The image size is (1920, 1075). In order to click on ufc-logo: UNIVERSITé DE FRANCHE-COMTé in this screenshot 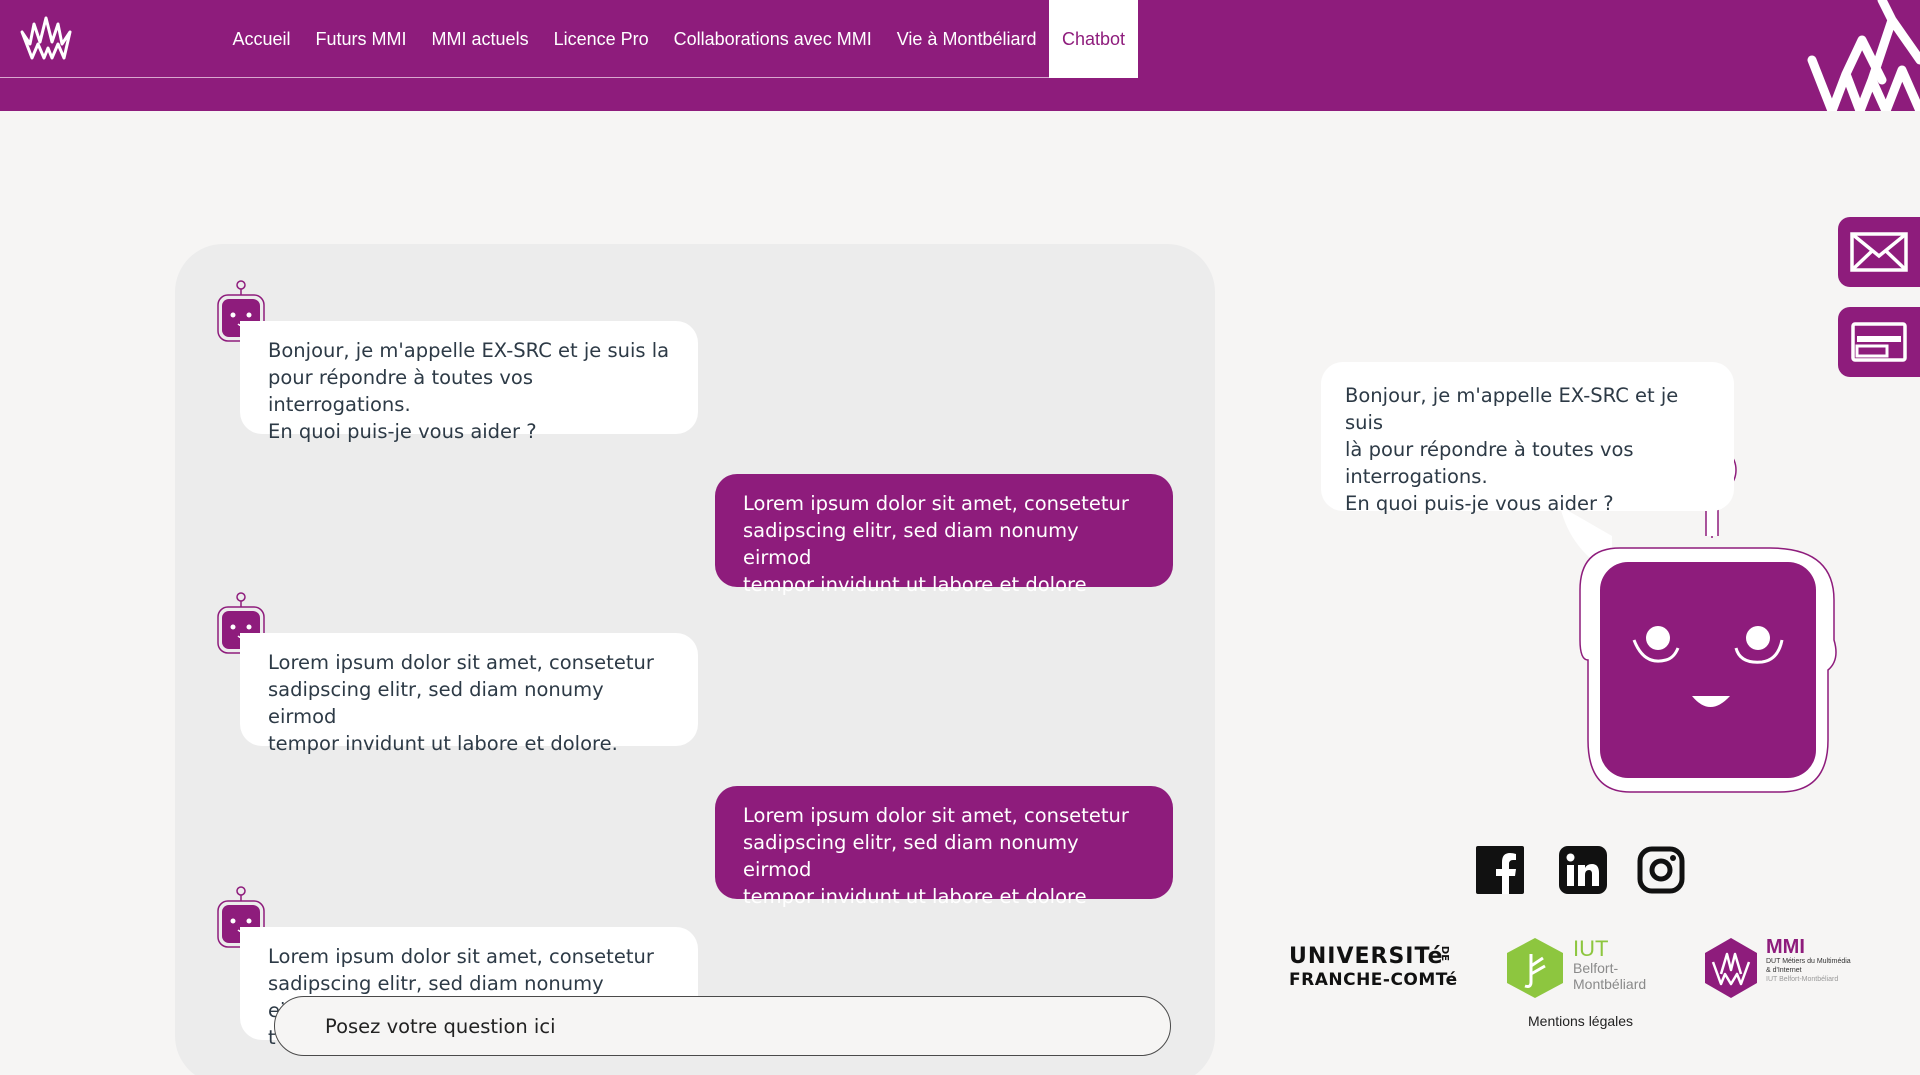, I will do `click(1374, 969)`.